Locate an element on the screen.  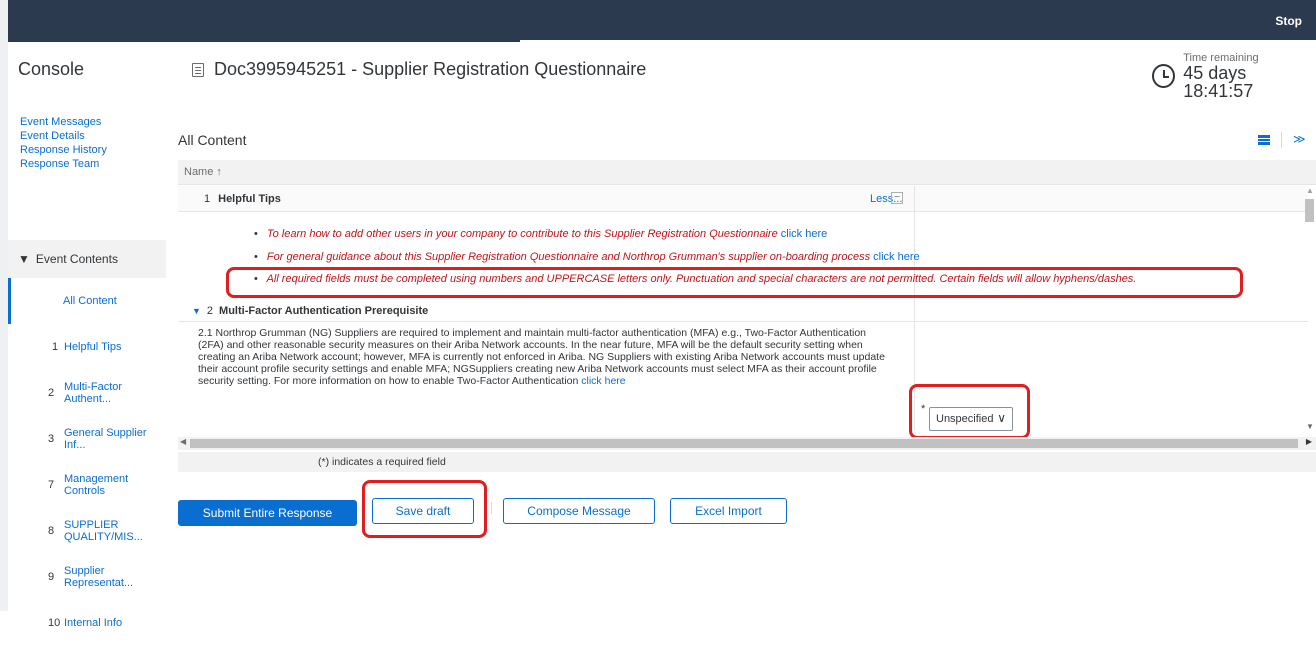
button-divider is located at coordinates (491, 508).